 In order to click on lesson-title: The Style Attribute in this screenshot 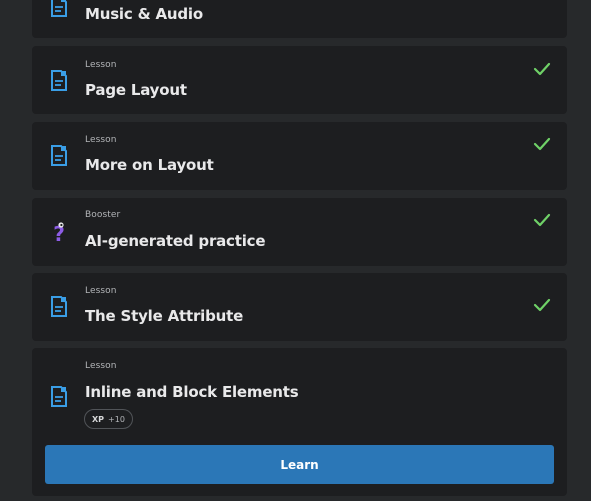, I will do `click(164, 316)`.